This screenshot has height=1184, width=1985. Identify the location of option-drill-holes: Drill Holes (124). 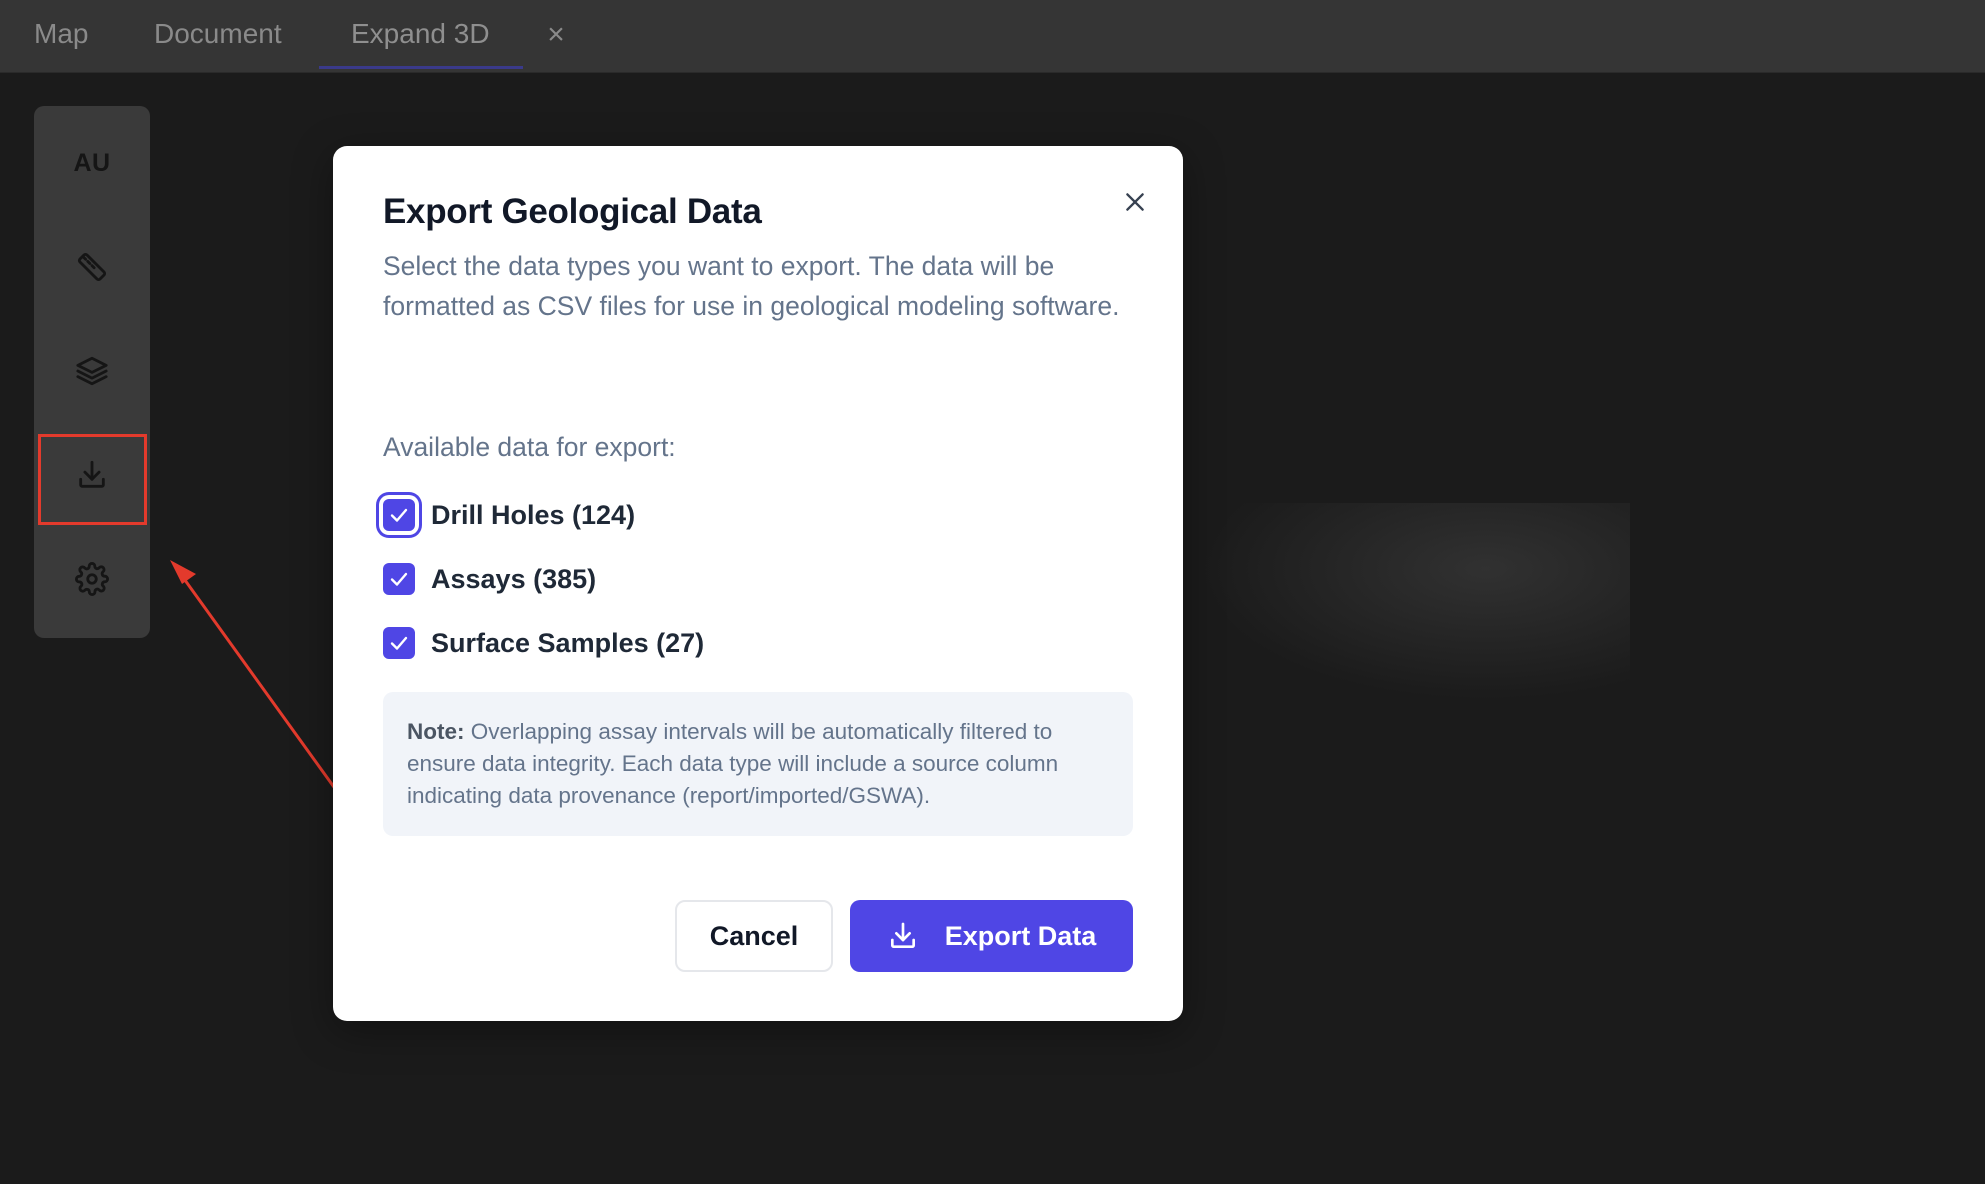
(683, 515).